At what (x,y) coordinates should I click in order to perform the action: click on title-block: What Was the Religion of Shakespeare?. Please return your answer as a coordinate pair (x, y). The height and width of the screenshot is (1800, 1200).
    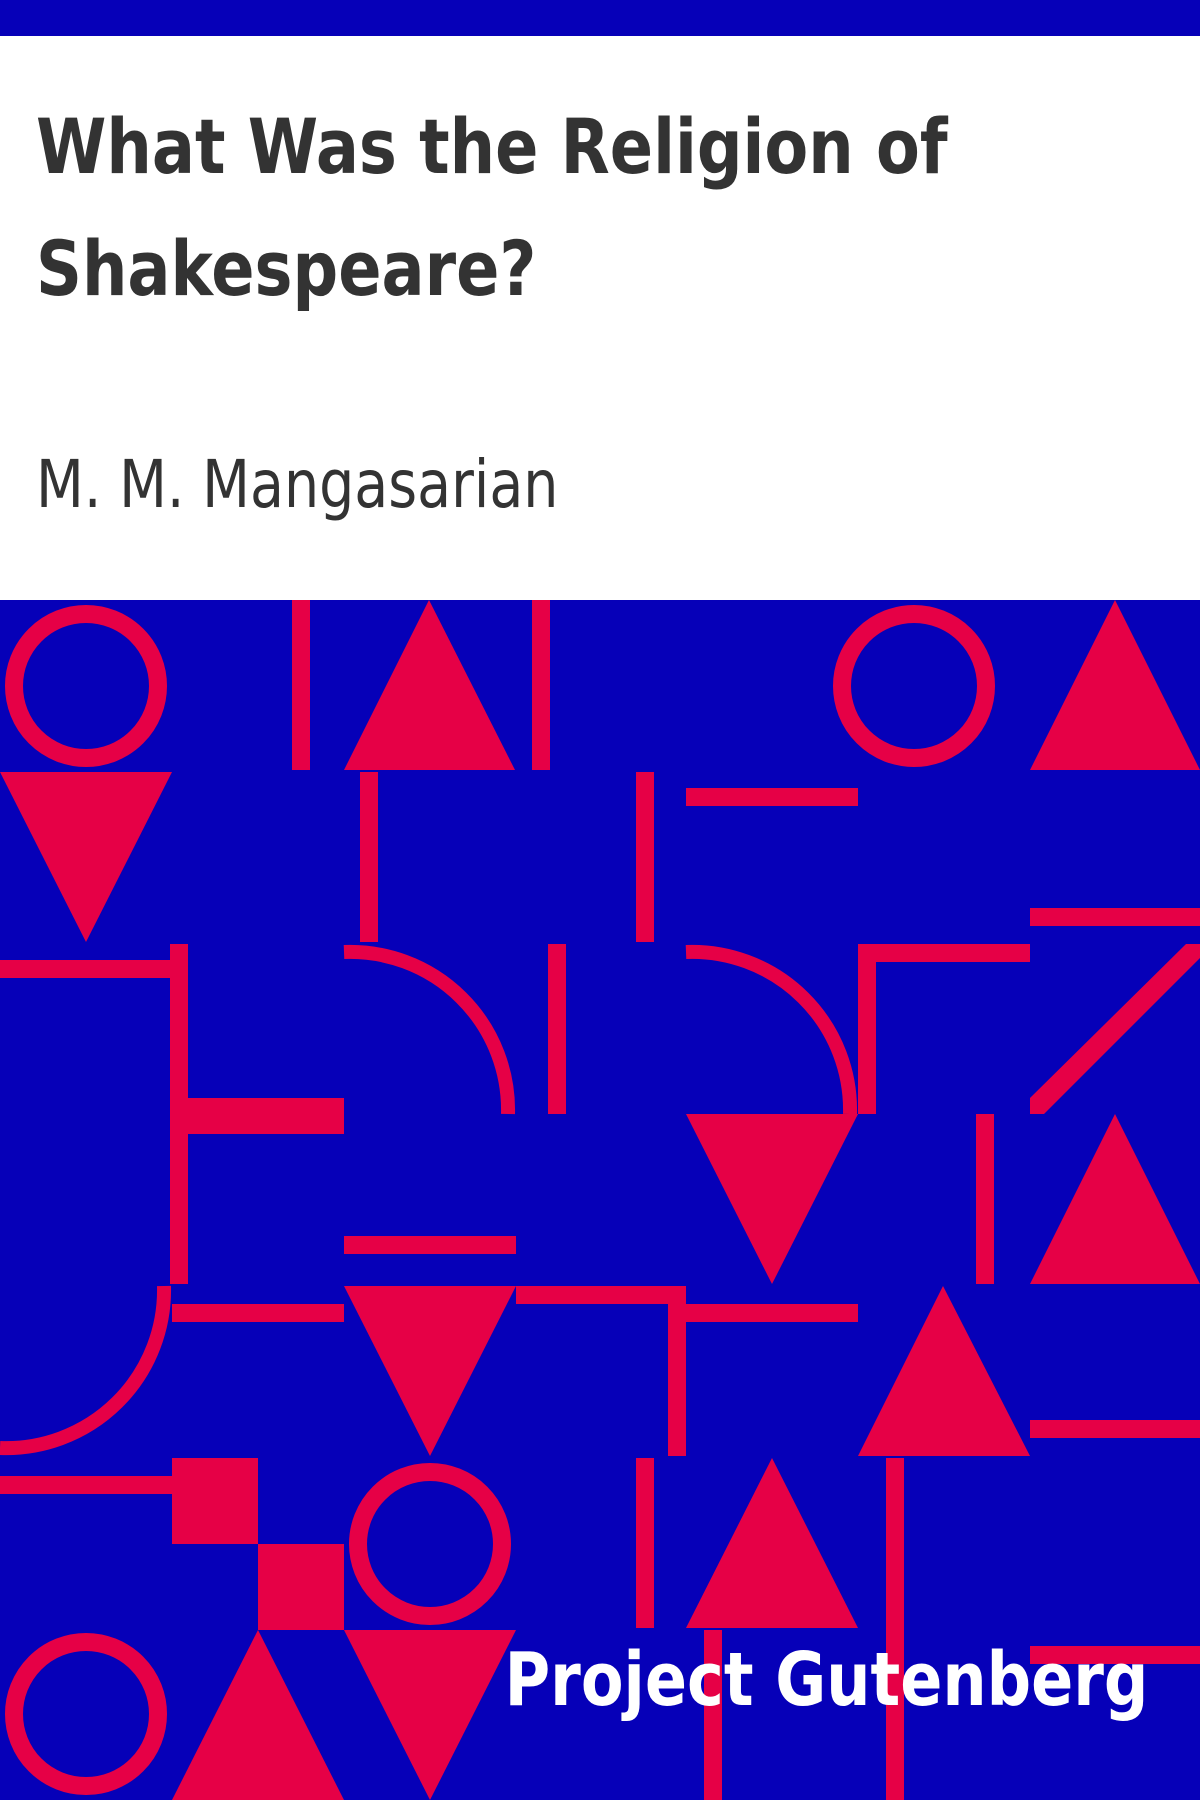
    Looking at the image, I should click on (586, 208).